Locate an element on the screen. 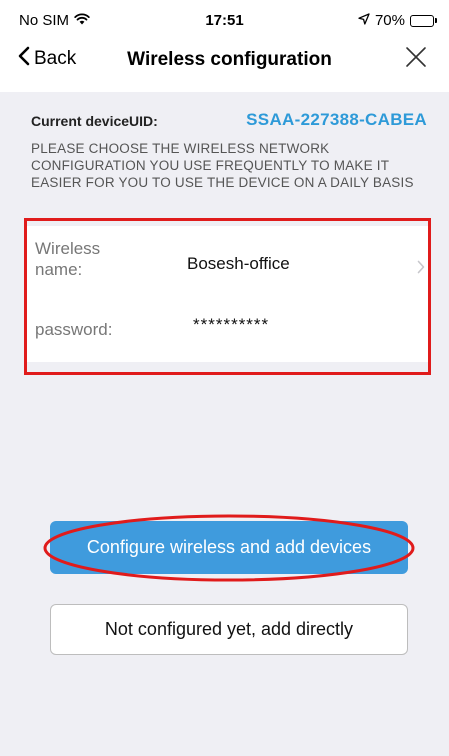  add-directly-button: Not configured yet, add directly is located at coordinates (229, 629).